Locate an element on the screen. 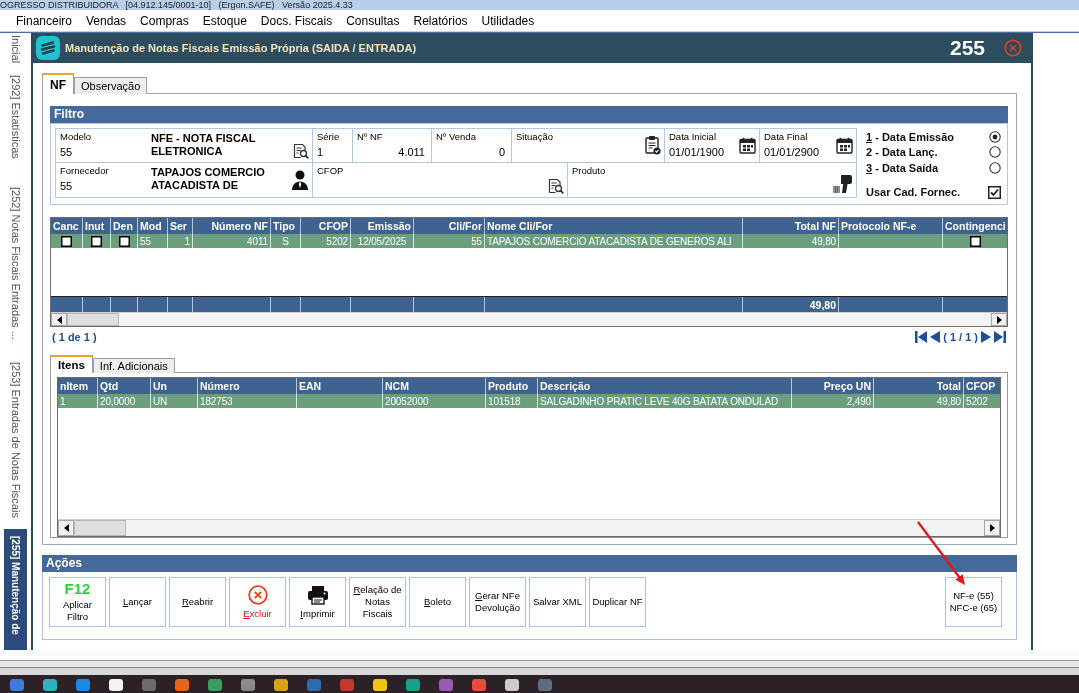 The image size is (1079, 693). menu-item: Financeiro is located at coordinates (44, 20).